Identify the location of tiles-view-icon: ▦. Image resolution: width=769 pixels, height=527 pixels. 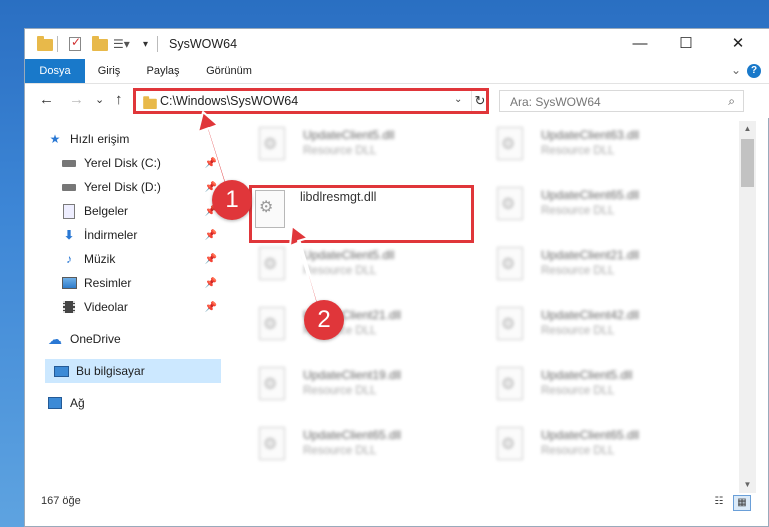
(742, 503).